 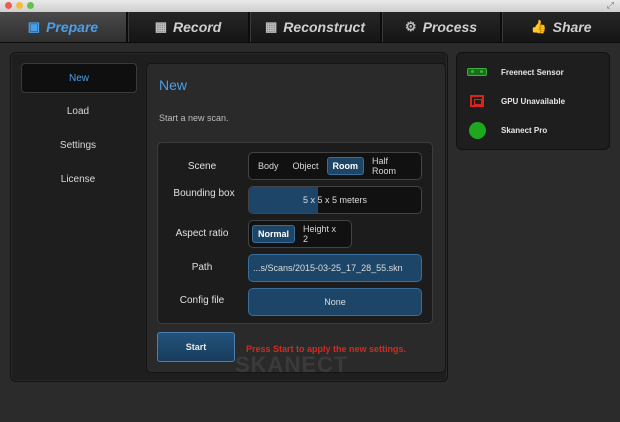 I want to click on sensor-icon, so click(x=477, y=72).